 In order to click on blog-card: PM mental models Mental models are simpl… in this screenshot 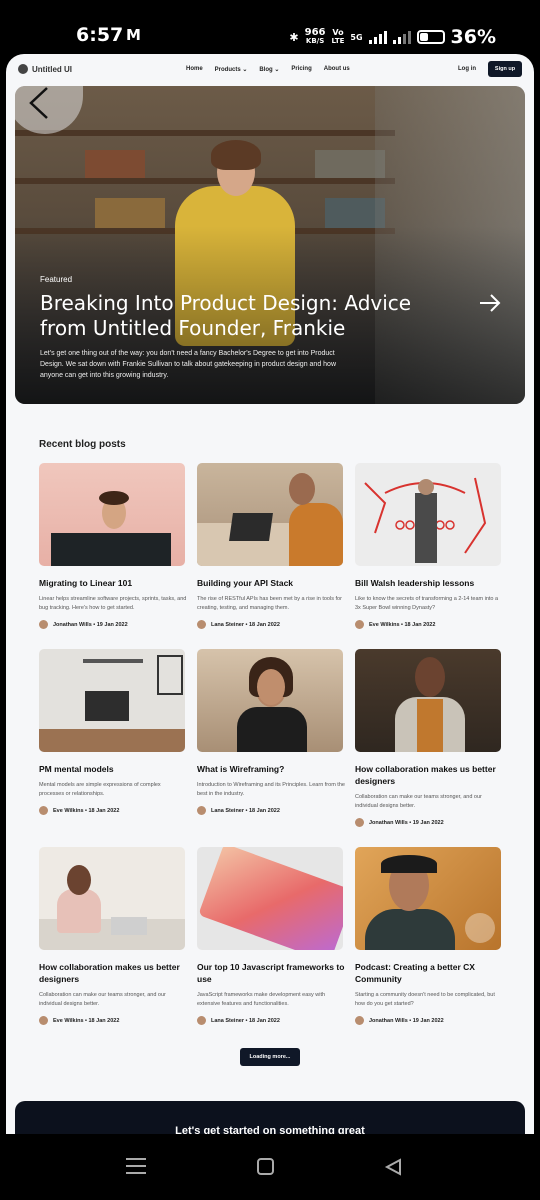, I will do `click(113, 732)`.